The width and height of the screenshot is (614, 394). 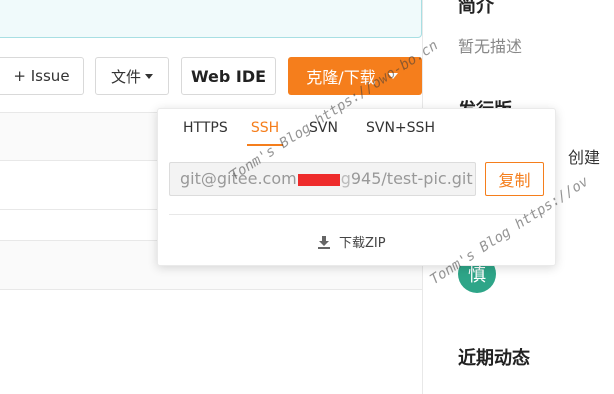 What do you see at coordinates (125, 76) in the screenshot?
I see `file-menu-label: 文件` at bounding box center [125, 76].